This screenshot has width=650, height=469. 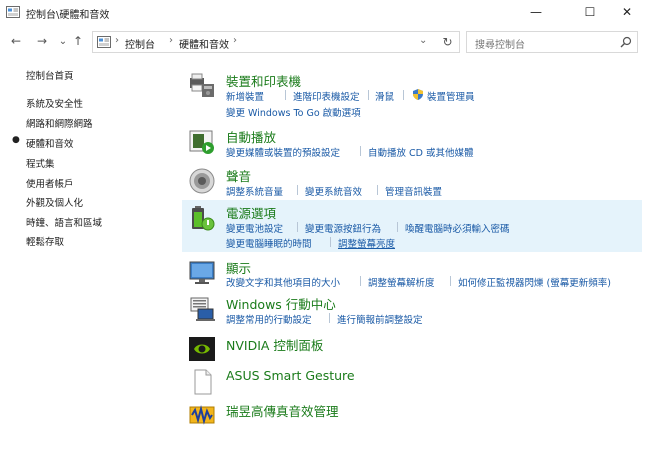 What do you see at coordinates (245, 96) in the screenshot?
I see `link-add-device: 新增裝置` at bounding box center [245, 96].